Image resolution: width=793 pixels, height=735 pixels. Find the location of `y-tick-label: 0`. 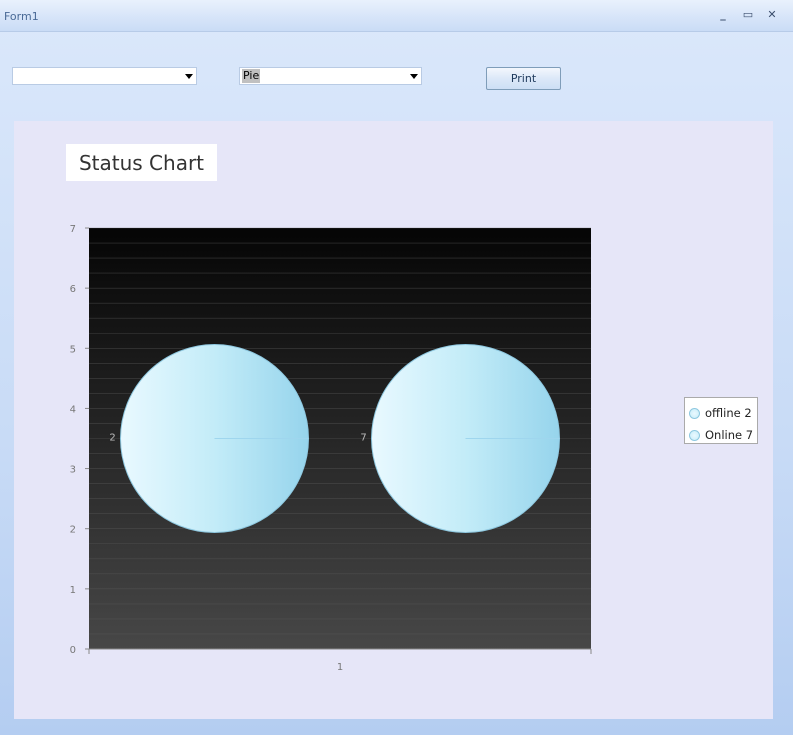

y-tick-label: 0 is located at coordinates (73, 650).